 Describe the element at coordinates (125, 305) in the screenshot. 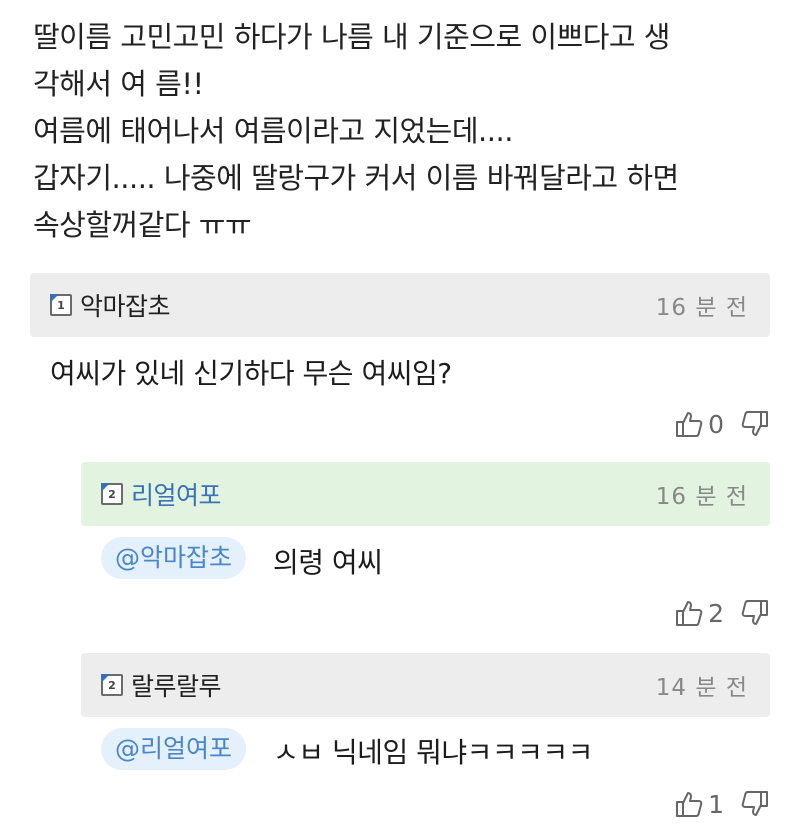

I see `comment-author: 악마잡초` at that location.